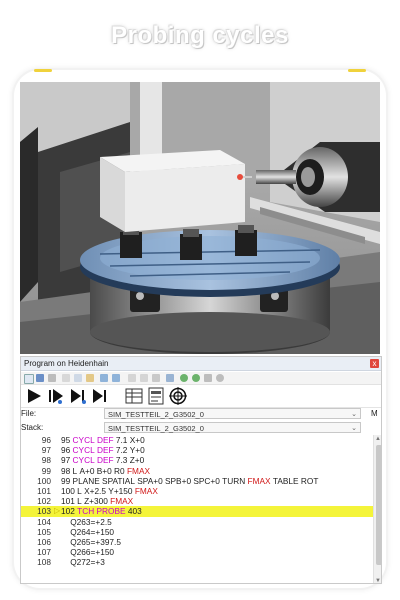 This screenshot has width=400, height=600. What do you see at coordinates (201, 396) in the screenshot?
I see `run-toolbar` at bounding box center [201, 396].